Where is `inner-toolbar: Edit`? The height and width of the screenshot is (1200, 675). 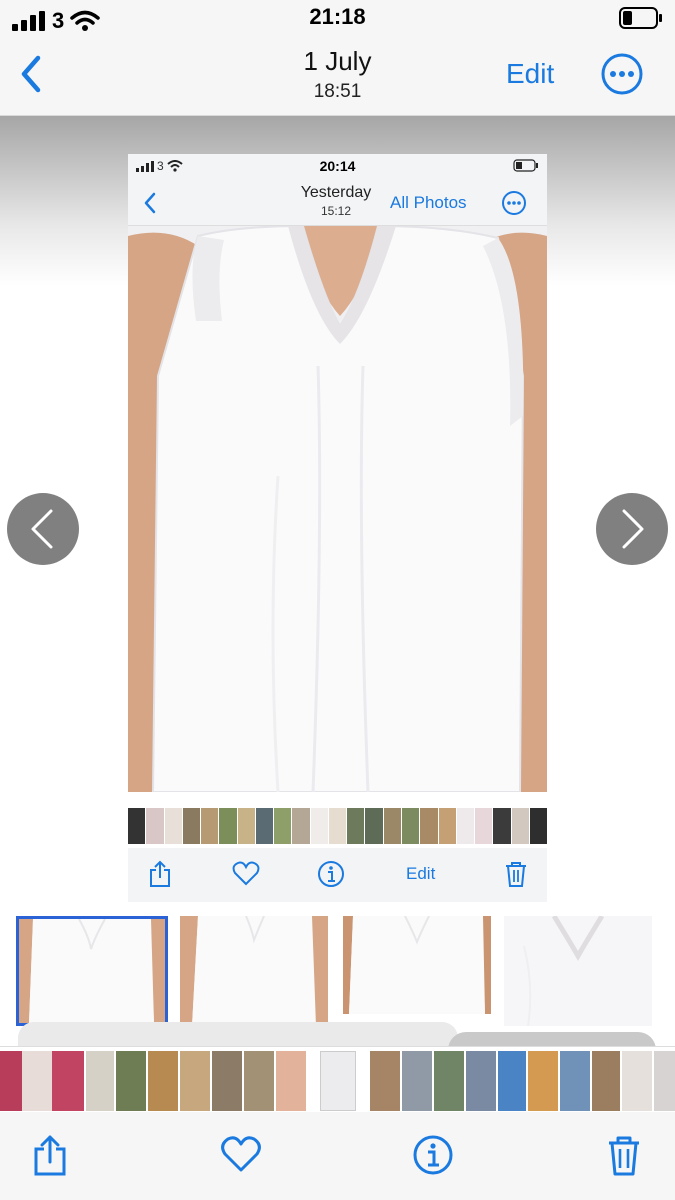
inner-toolbar: Edit is located at coordinates (337, 875).